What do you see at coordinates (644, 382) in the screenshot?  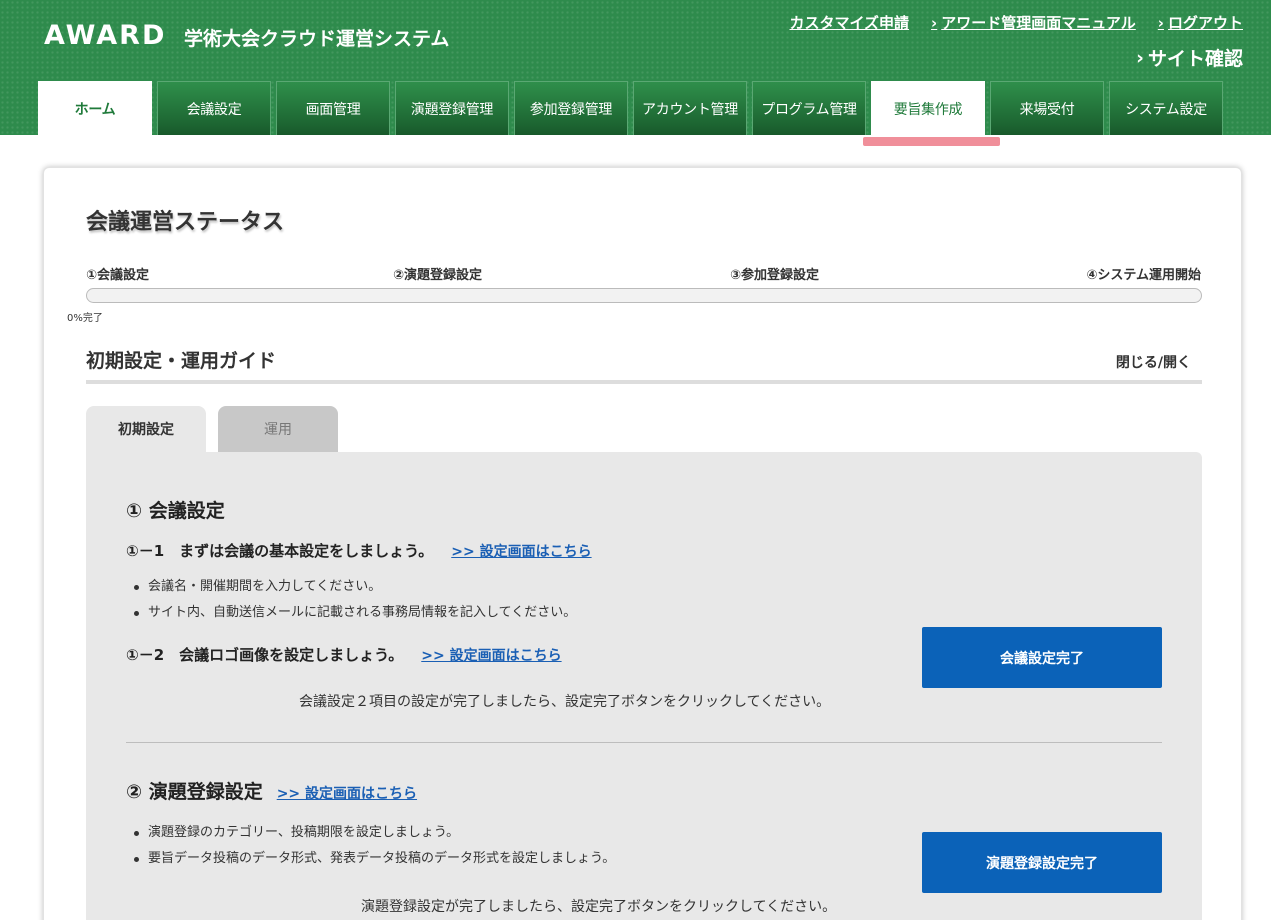 I see `guide-divider` at bounding box center [644, 382].